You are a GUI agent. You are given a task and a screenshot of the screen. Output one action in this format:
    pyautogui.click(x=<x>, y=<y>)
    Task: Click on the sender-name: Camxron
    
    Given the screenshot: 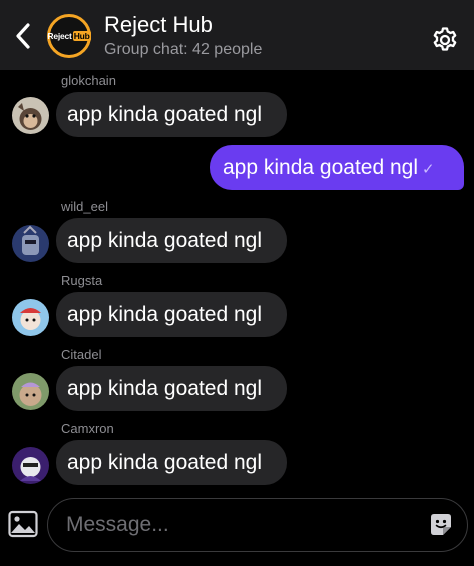 What is the action you would take?
    pyautogui.click(x=87, y=428)
    